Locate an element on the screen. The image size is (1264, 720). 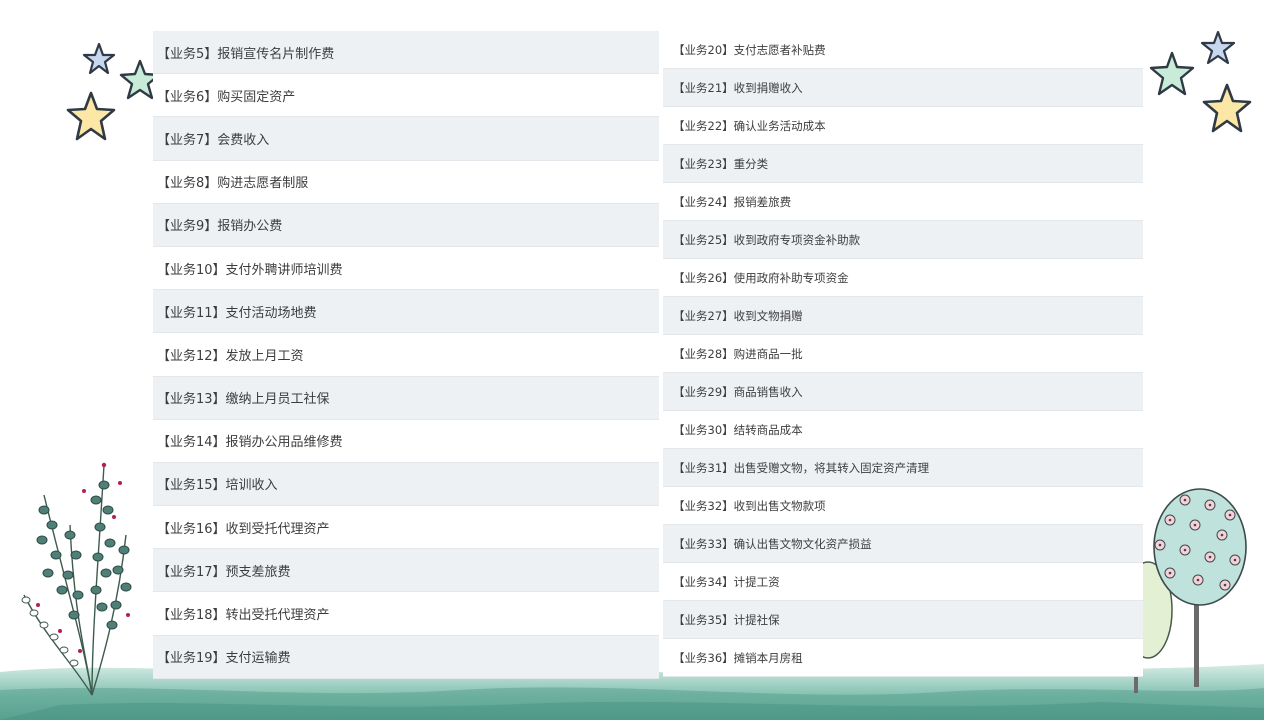
list-item: 【业务17】预支差旅费 is located at coordinates (406, 571).